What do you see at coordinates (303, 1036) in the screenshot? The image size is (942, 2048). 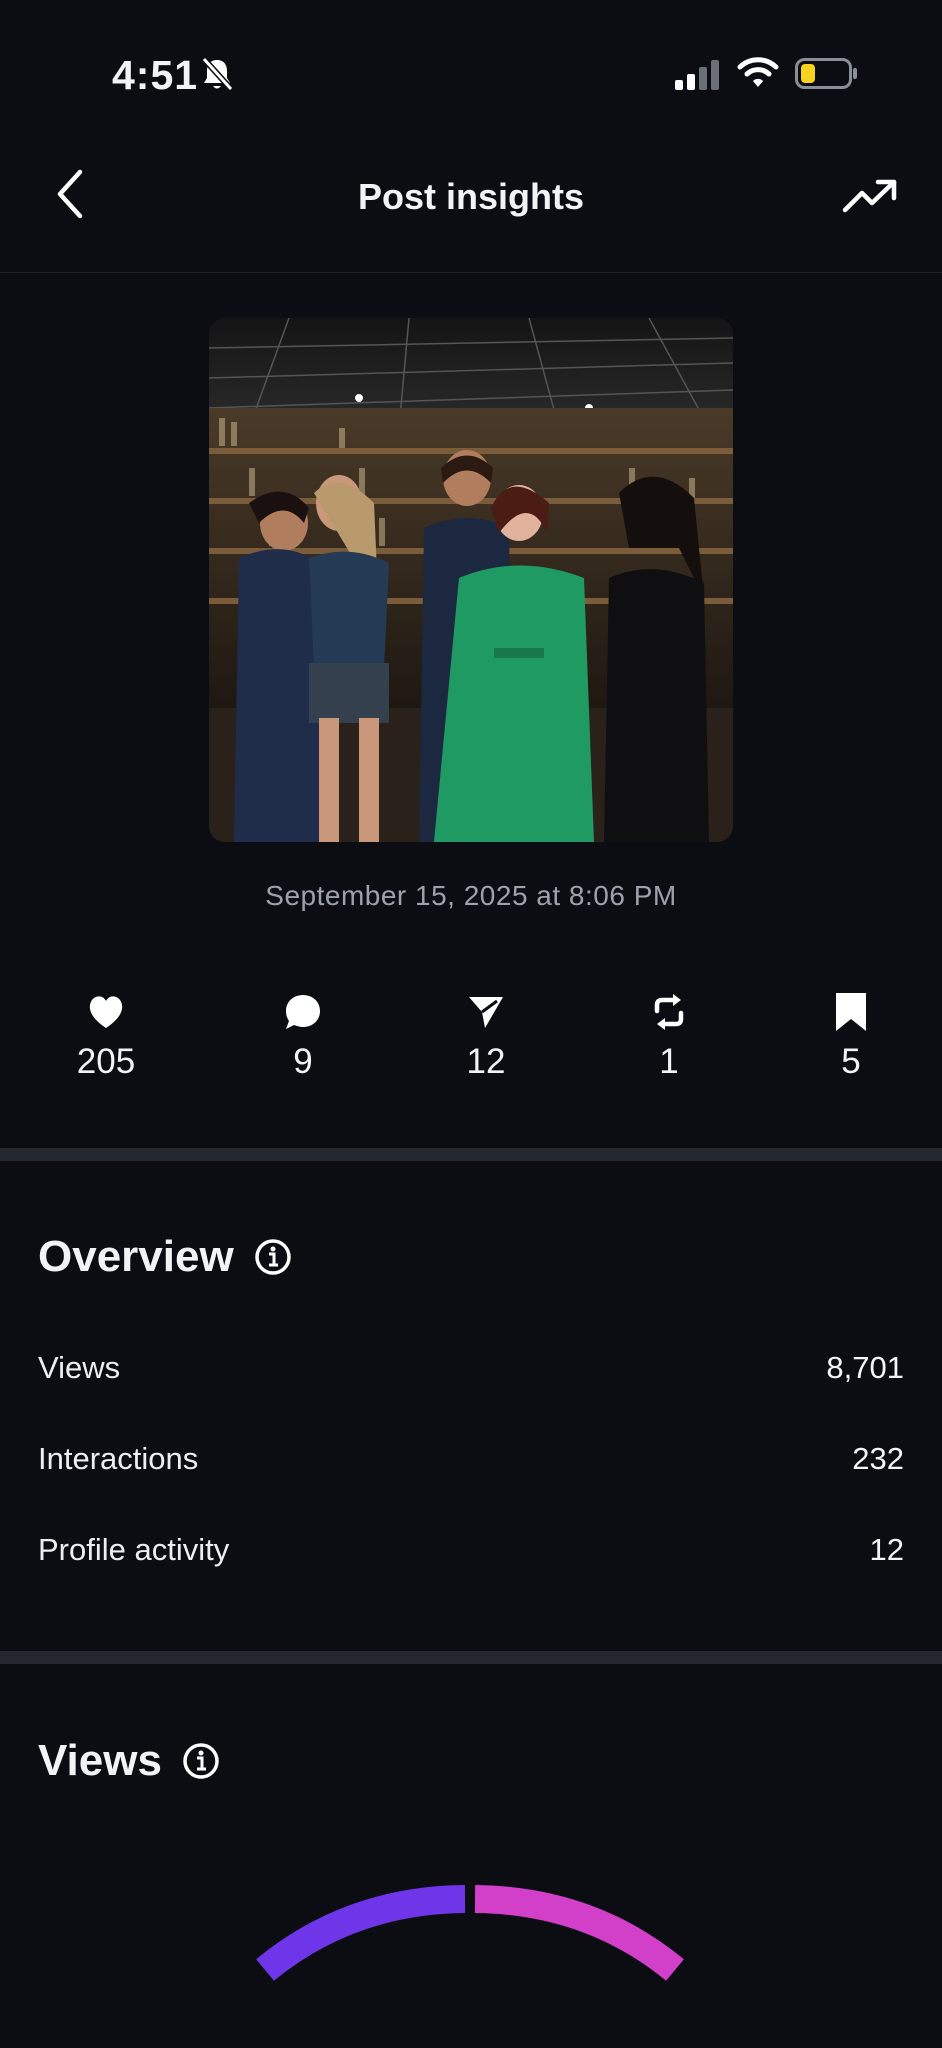 I see `comments-metric: 9` at bounding box center [303, 1036].